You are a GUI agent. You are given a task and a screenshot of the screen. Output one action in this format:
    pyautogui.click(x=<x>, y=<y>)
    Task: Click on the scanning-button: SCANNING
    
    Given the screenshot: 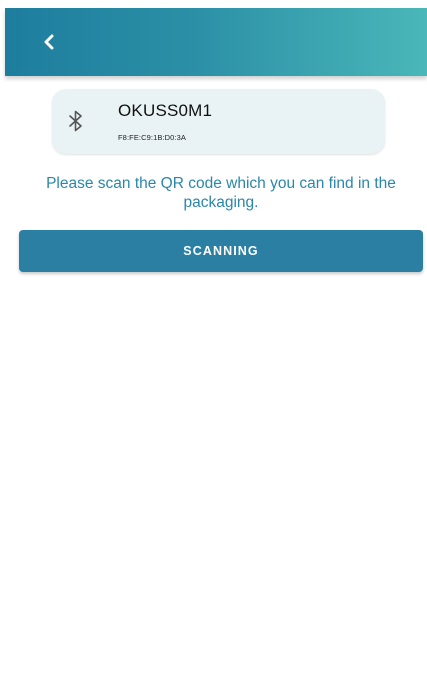 What is the action you would take?
    pyautogui.click(x=221, y=251)
    